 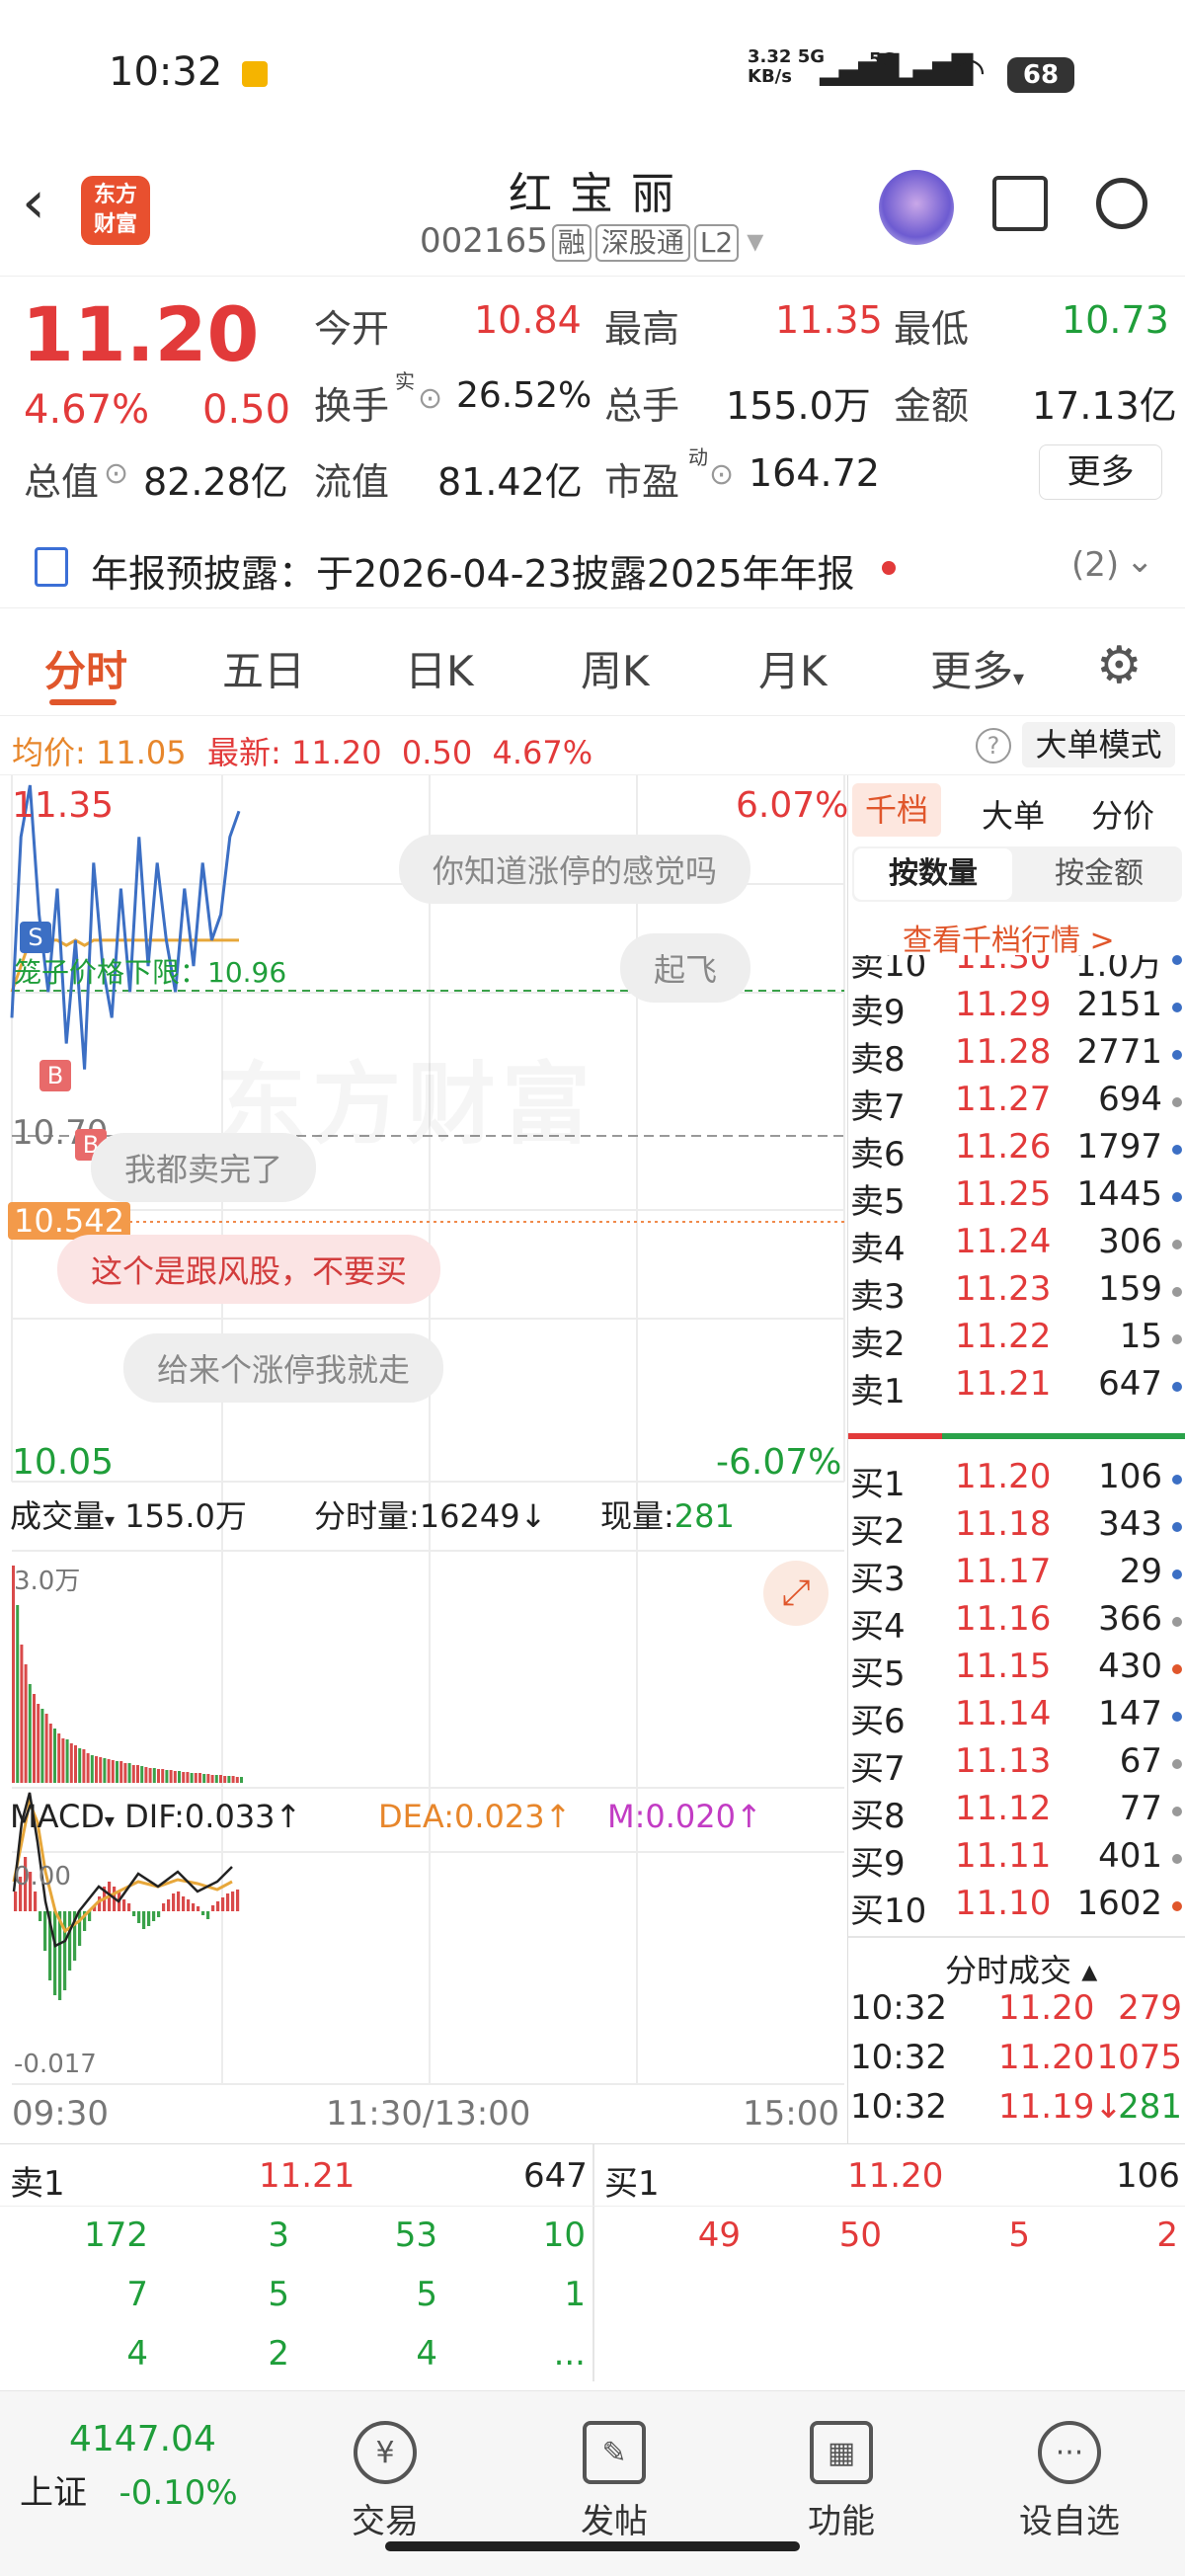 I want to click on queue-order: 4, so click(x=137, y=2354).